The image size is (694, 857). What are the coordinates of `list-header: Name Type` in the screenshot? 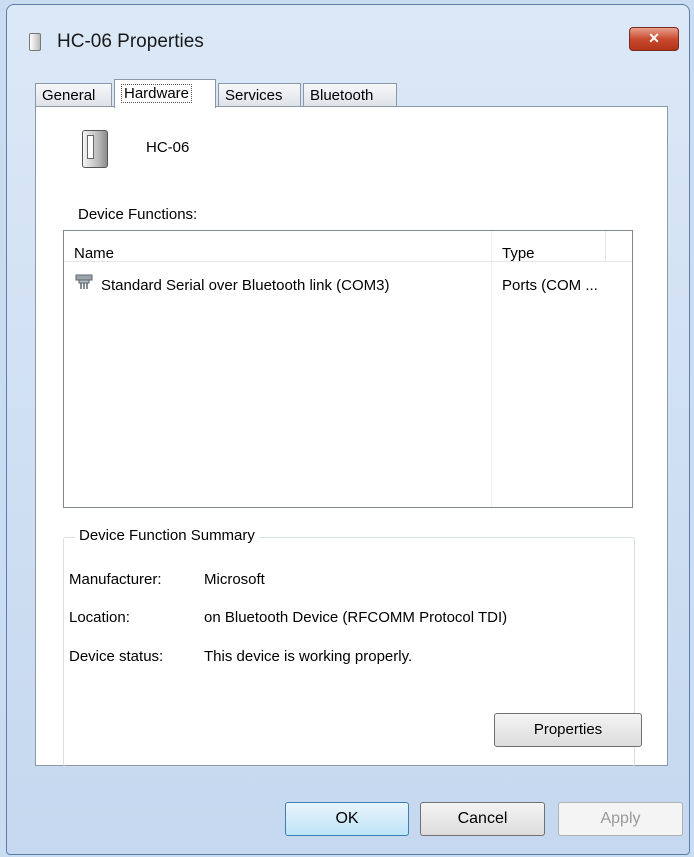 It's located at (348, 246).